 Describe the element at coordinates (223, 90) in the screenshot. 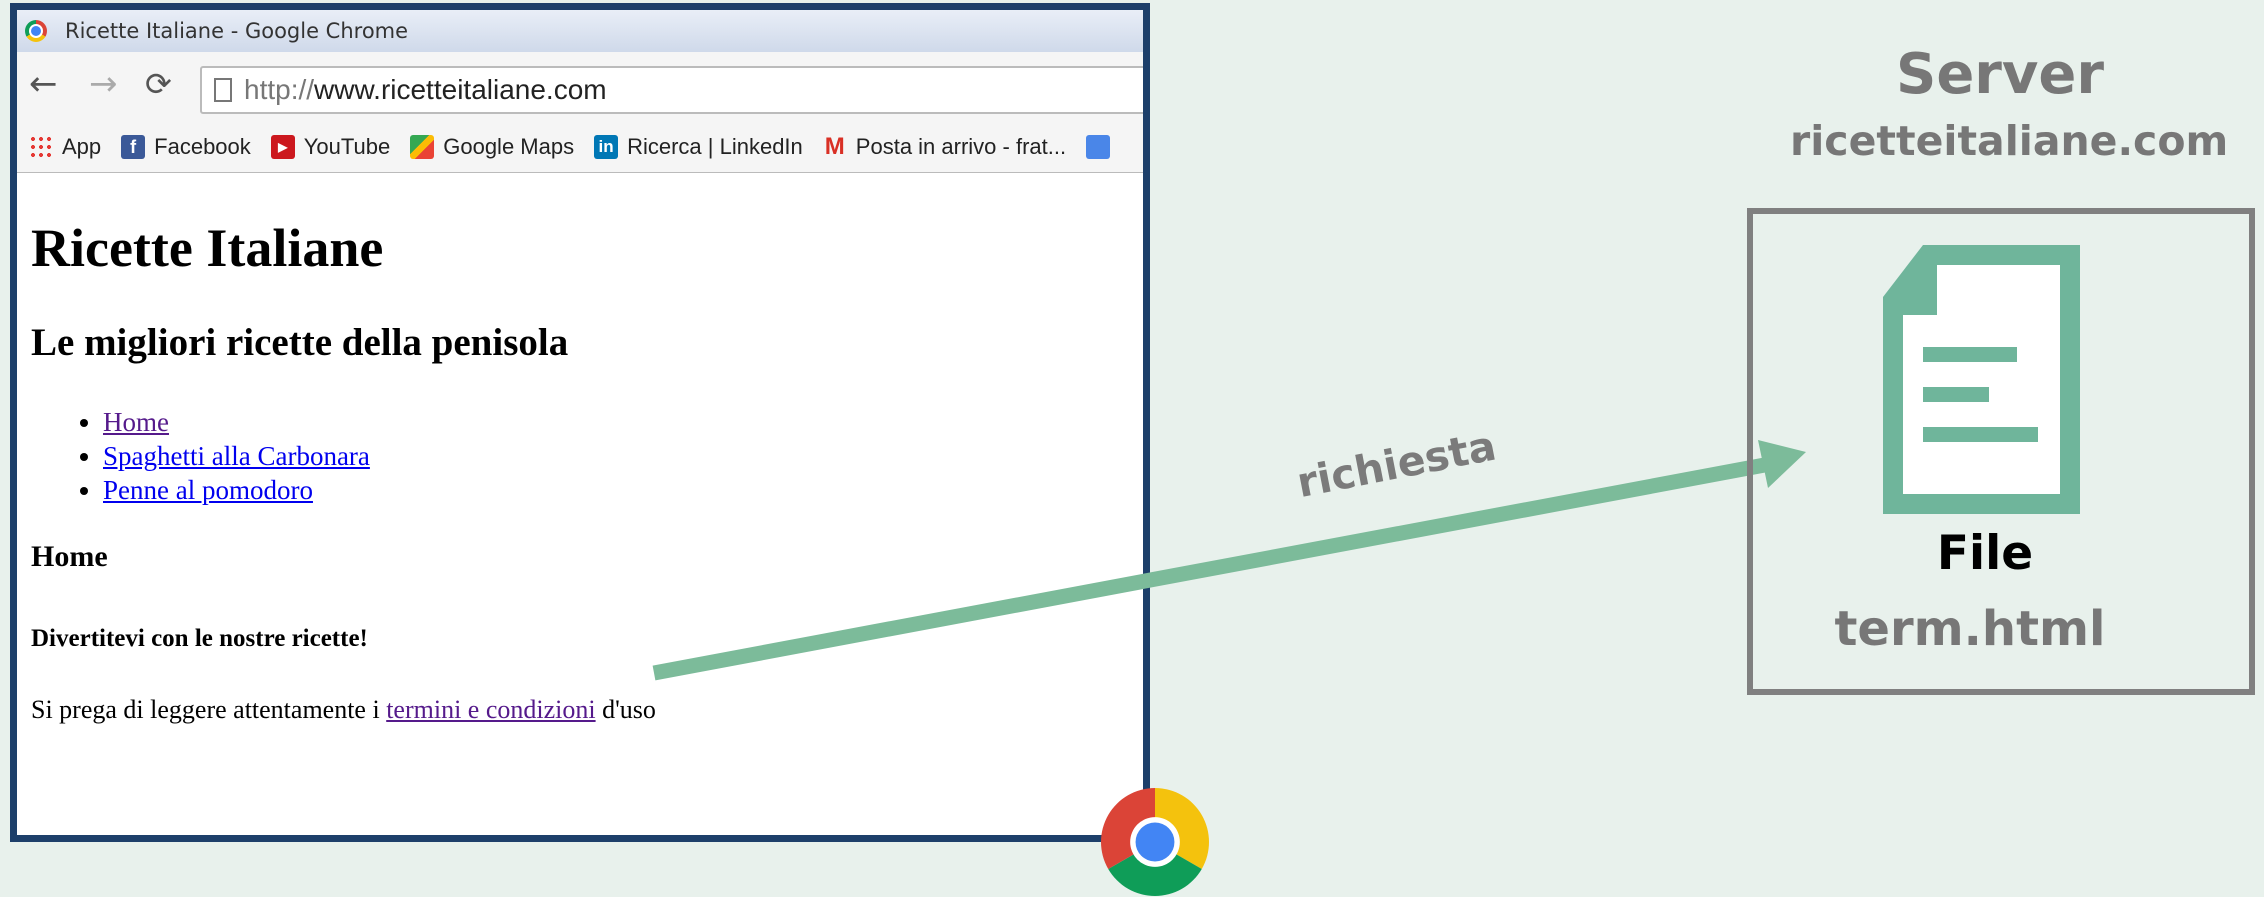

I see `page-icon` at that location.